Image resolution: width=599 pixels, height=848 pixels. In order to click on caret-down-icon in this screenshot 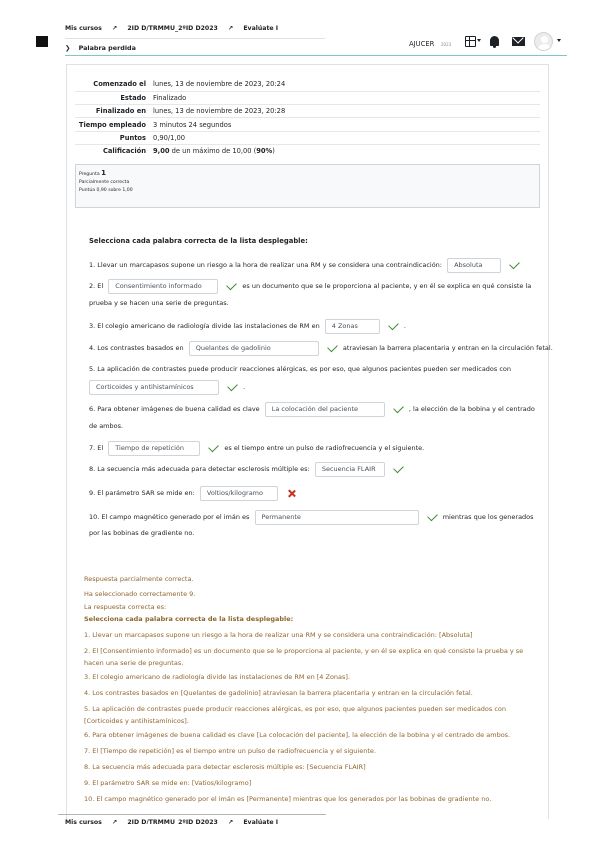, I will do `click(559, 40)`.